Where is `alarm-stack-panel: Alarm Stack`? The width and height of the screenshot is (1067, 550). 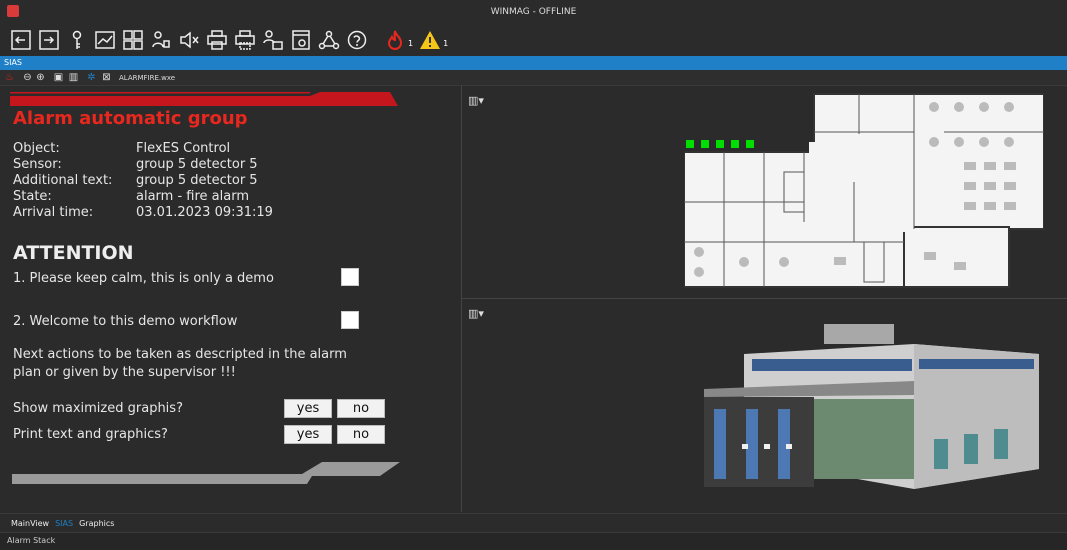
alarm-stack-panel: Alarm Stack is located at coordinates (533, 541).